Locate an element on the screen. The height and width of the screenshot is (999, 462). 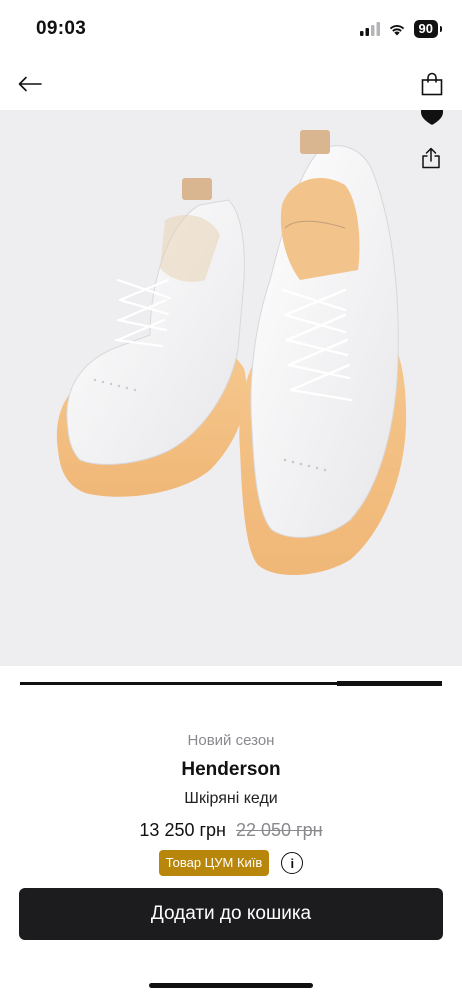
heart-icon is located at coordinates (432, 117).